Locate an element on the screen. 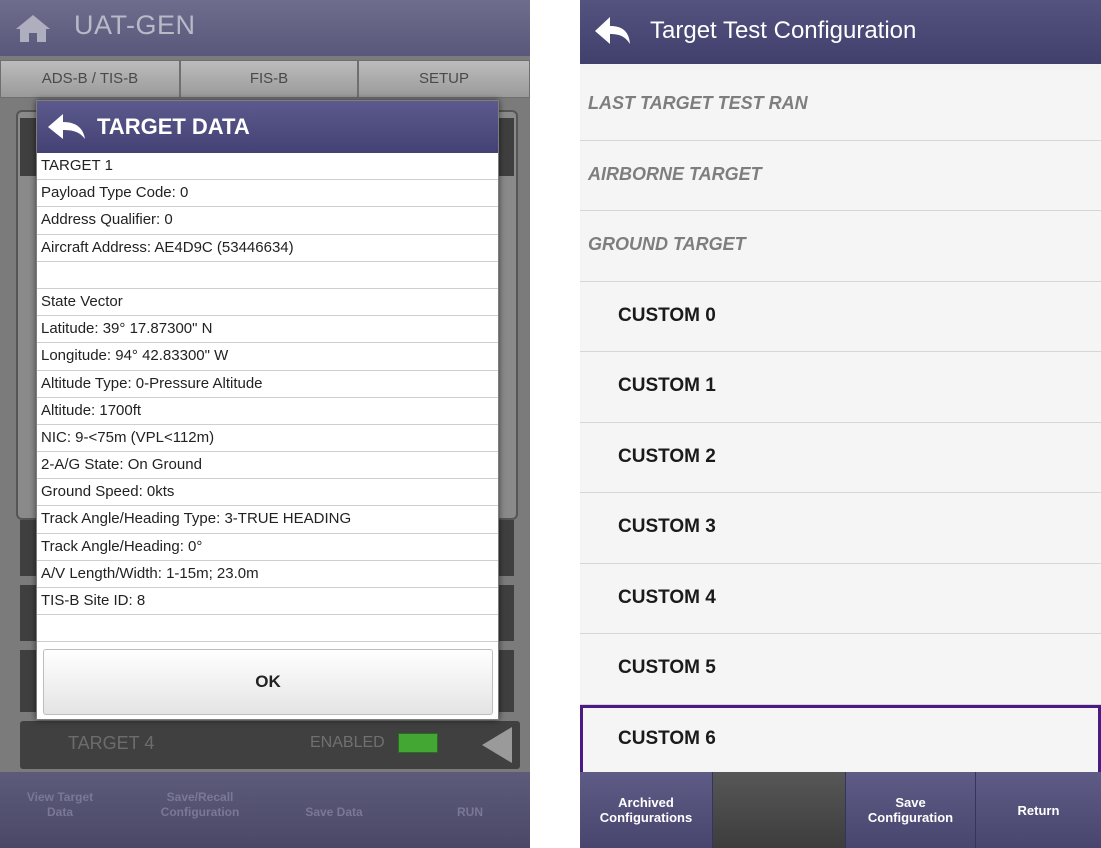  right-title-bar: Target Test Configuration is located at coordinates (840, 32).